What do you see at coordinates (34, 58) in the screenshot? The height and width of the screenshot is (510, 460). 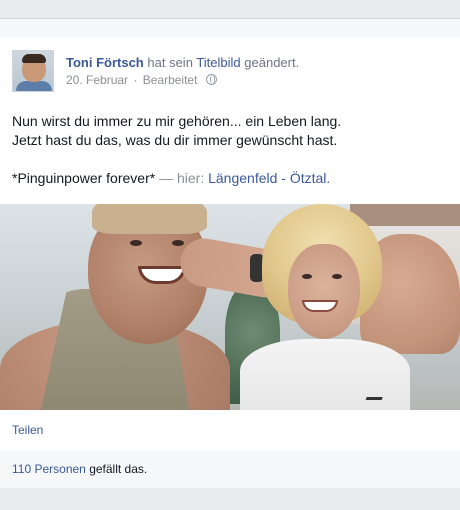 I see `avatar-hair` at bounding box center [34, 58].